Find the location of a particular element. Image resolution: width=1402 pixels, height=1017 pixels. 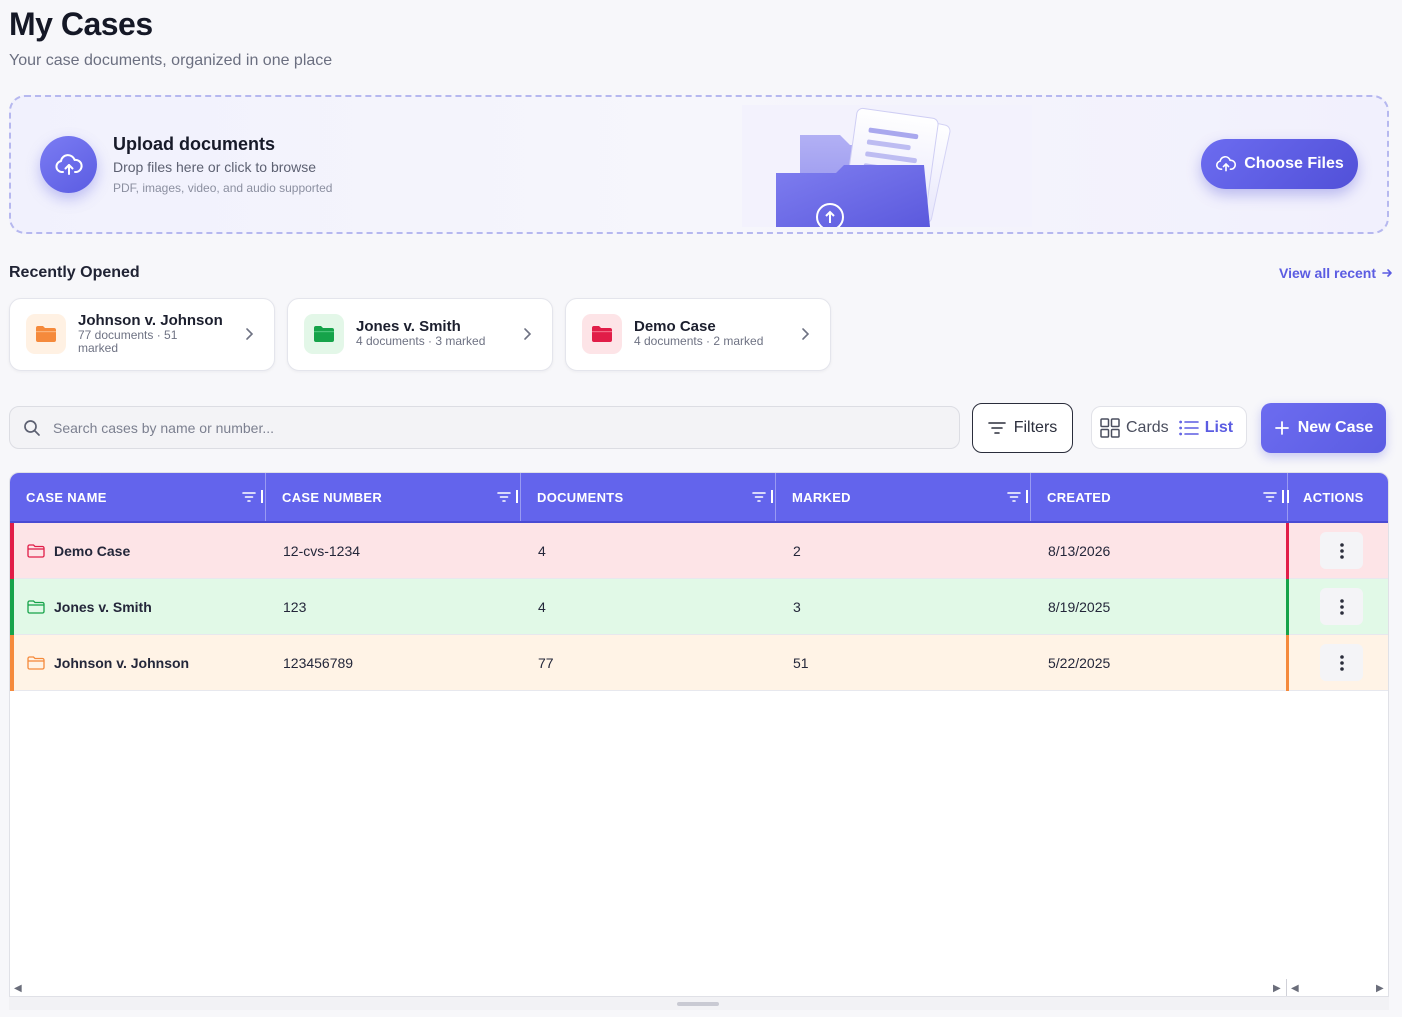

search-input is located at coordinates (493, 427).